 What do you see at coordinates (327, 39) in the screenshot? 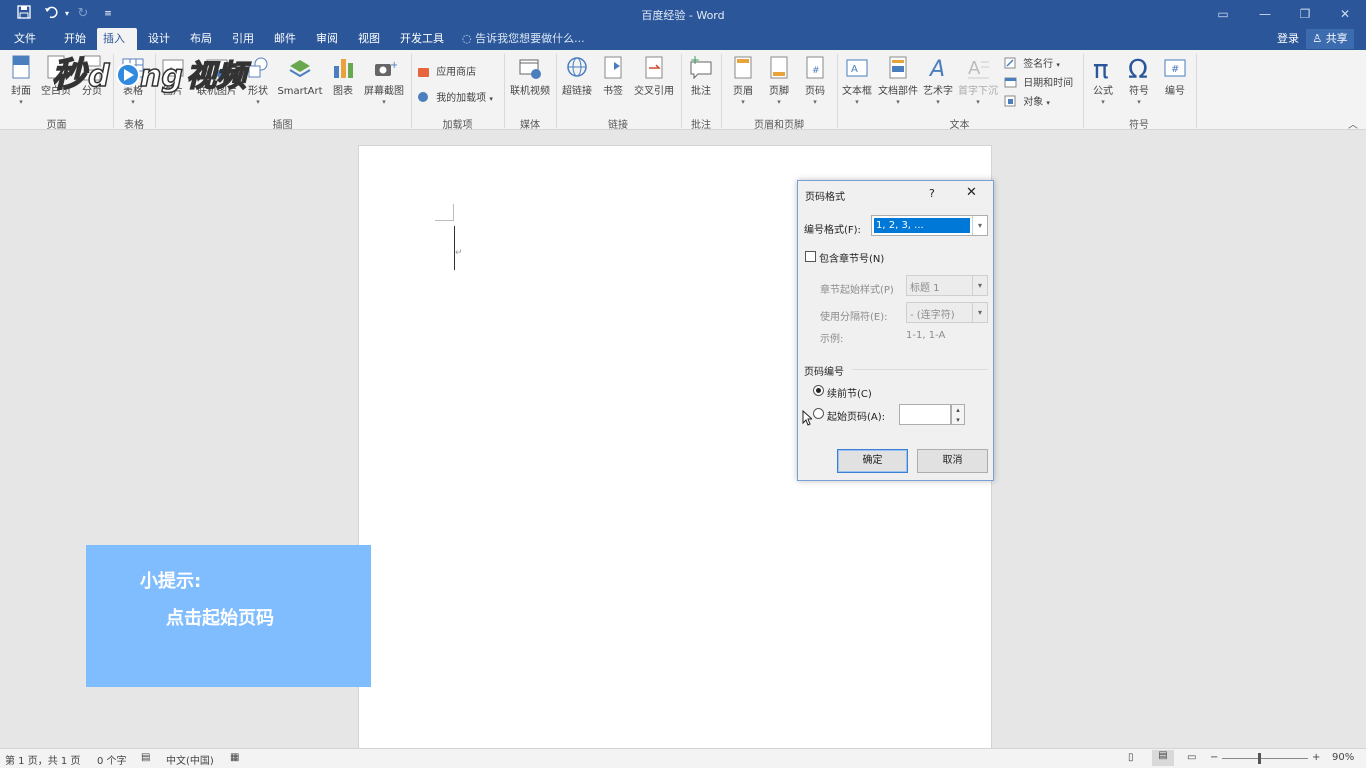
I see `tab-review: 审阅` at bounding box center [327, 39].